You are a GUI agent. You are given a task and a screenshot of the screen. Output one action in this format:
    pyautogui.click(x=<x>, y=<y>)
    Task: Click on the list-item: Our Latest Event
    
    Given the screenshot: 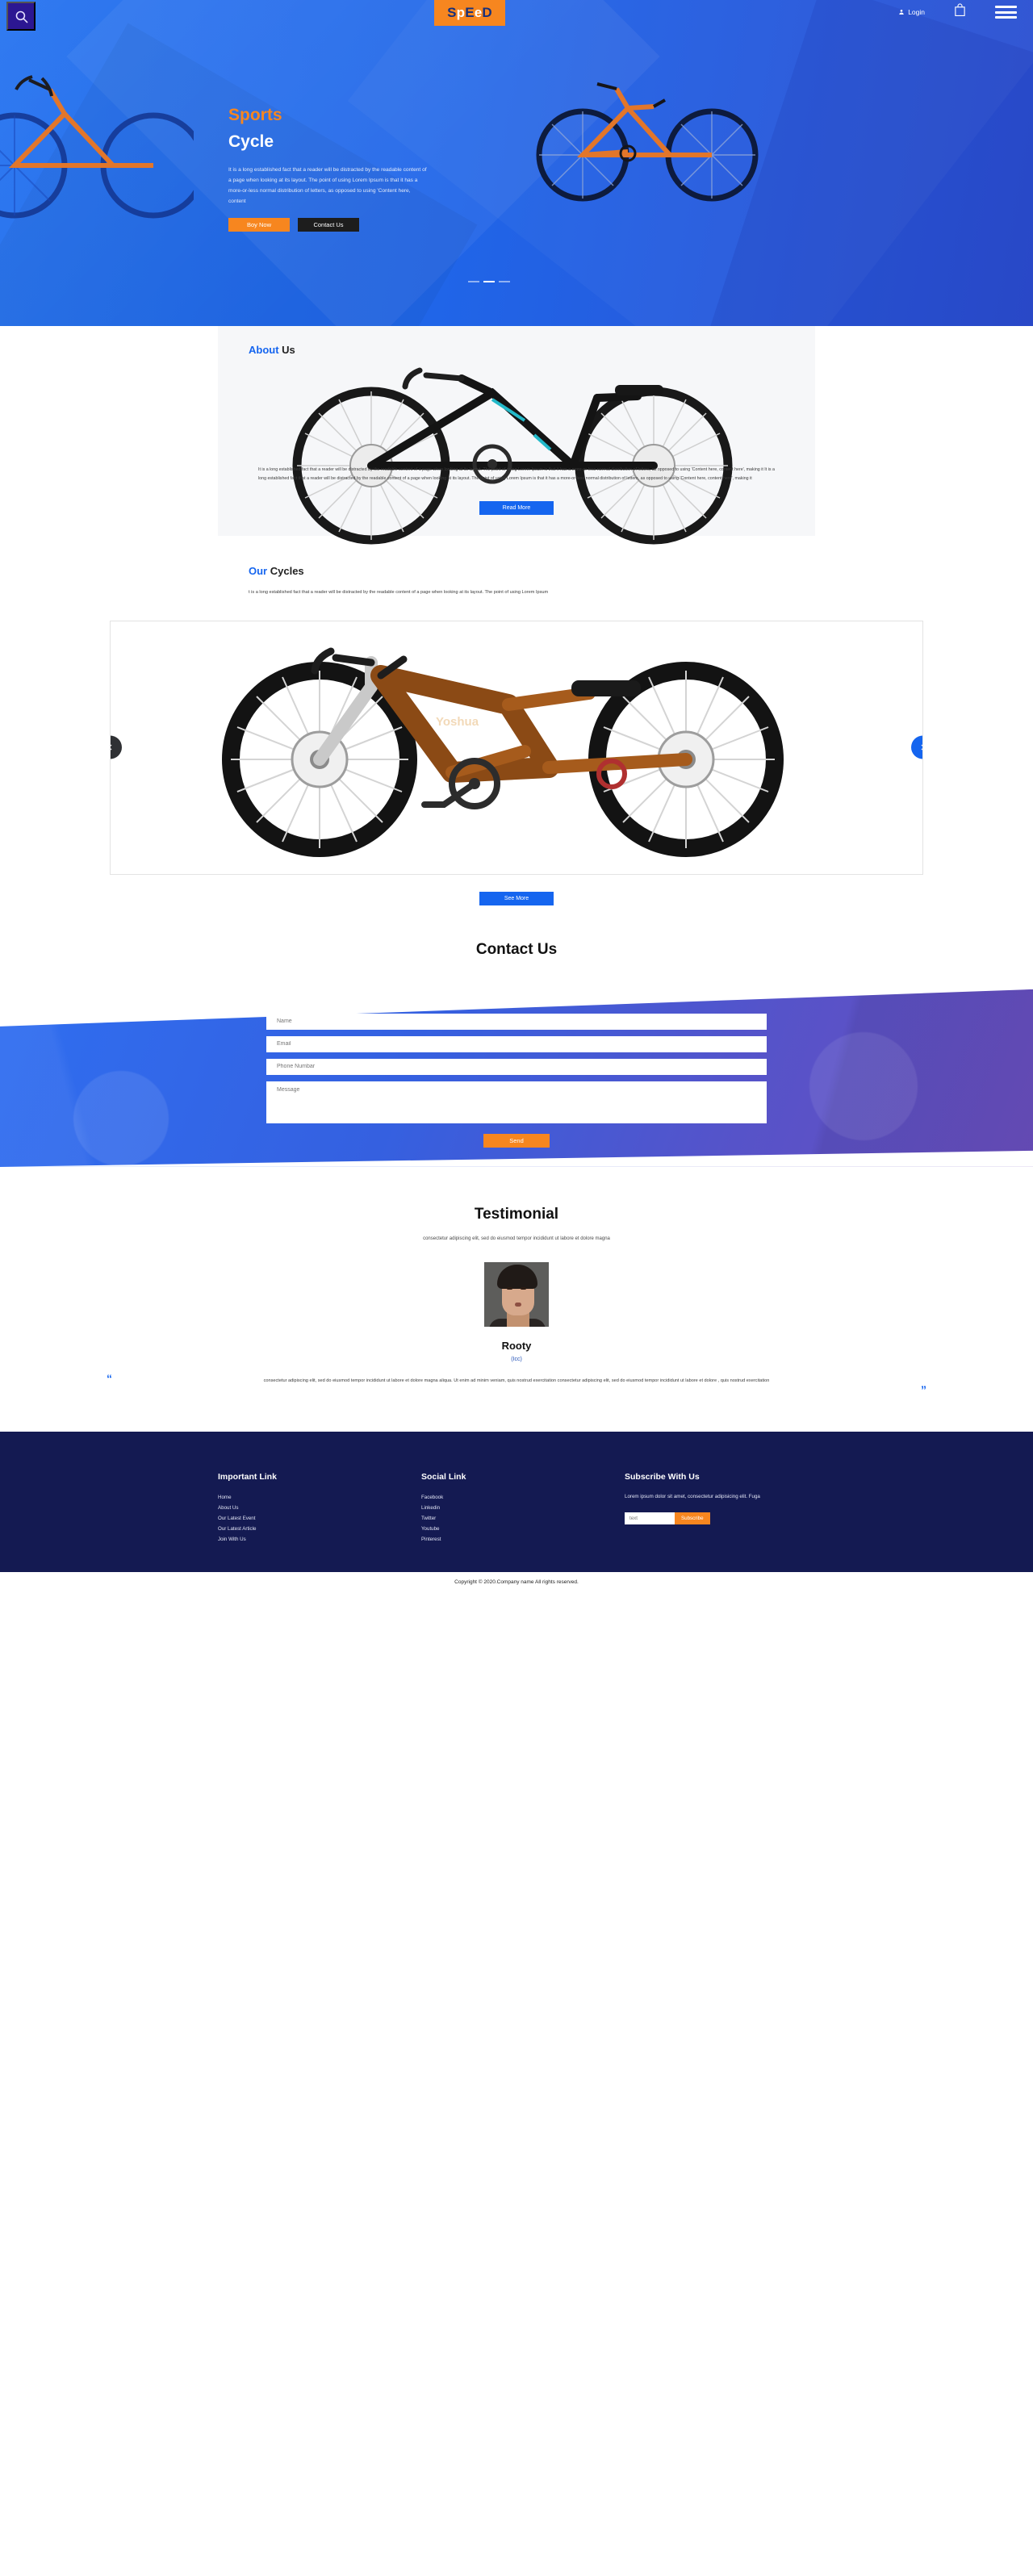 What is the action you would take?
    pyautogui.click(x=319, y=1518)
    